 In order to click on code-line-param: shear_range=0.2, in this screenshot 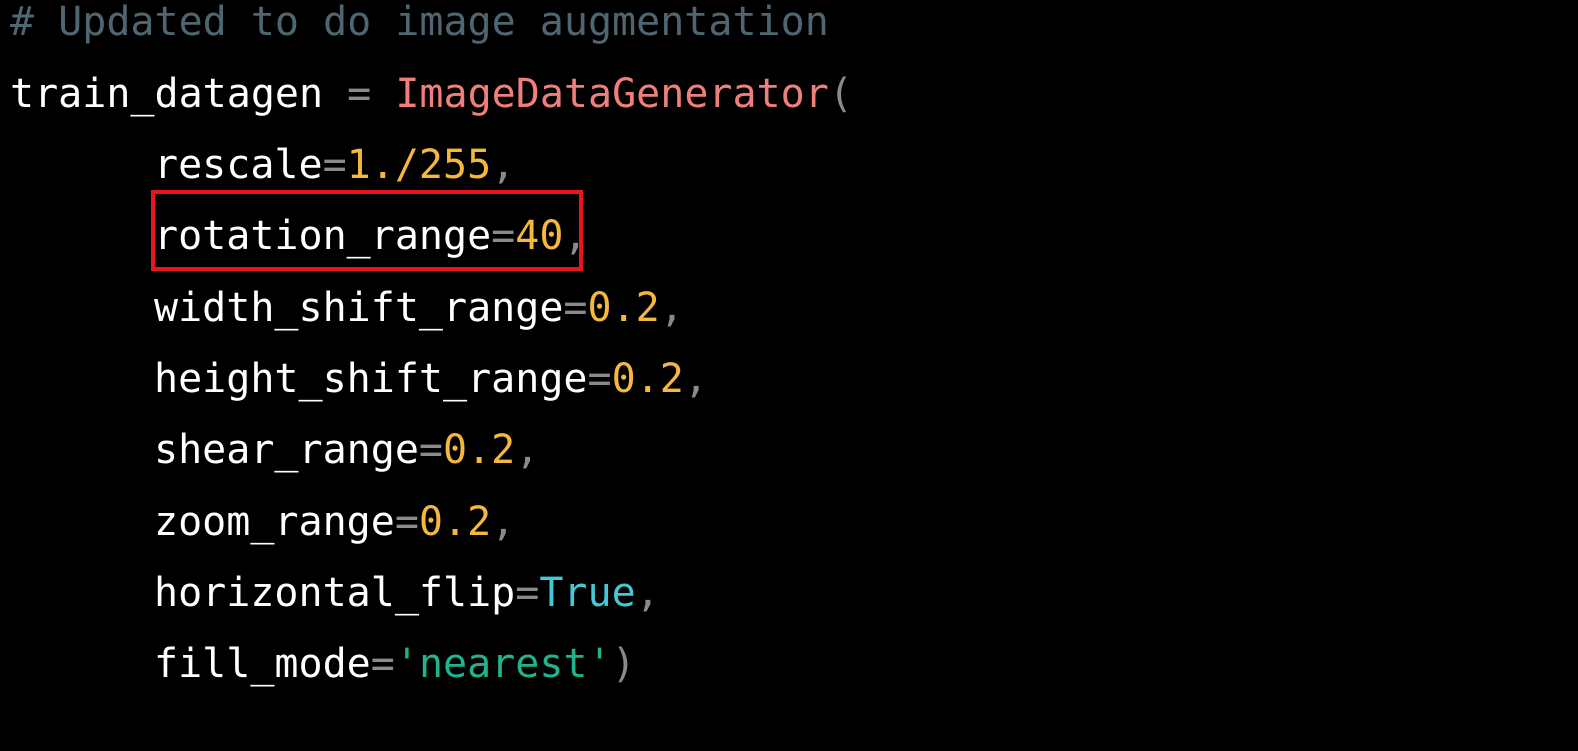, I will do `click(346, 450)`.